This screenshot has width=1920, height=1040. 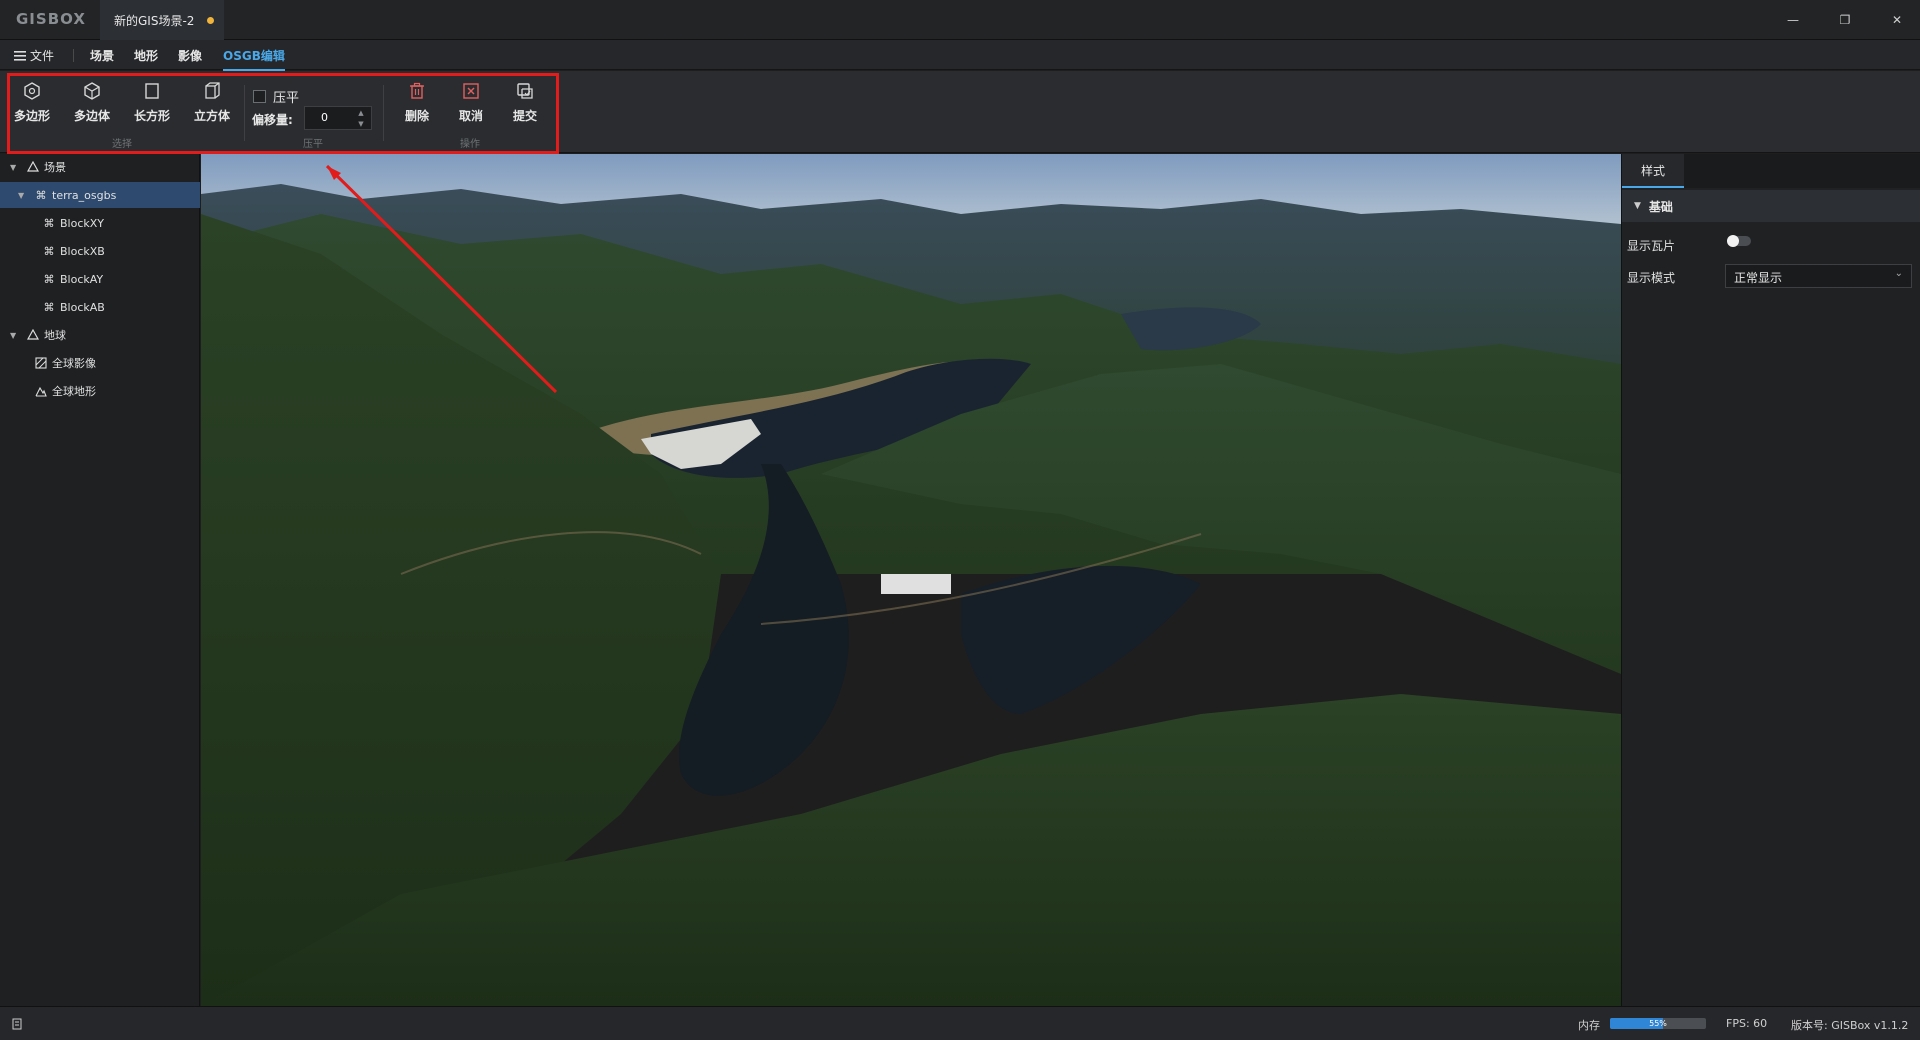 I want to click on display-mode-value: 正常显示, so click(x=1758, y=278).